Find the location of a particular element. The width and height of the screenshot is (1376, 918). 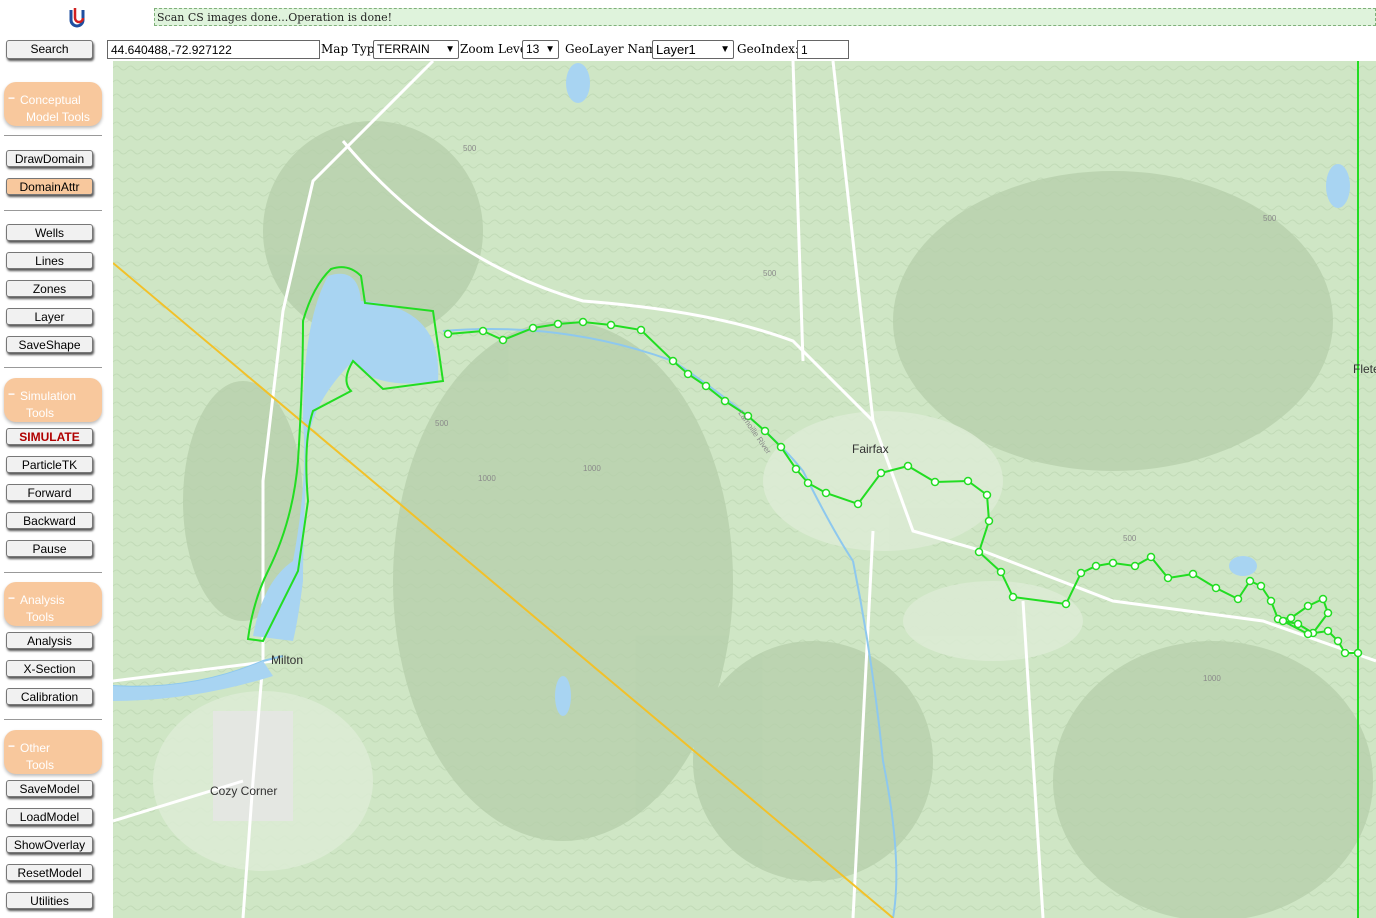

section-title: Analysis is located at coordinates (42, 600).